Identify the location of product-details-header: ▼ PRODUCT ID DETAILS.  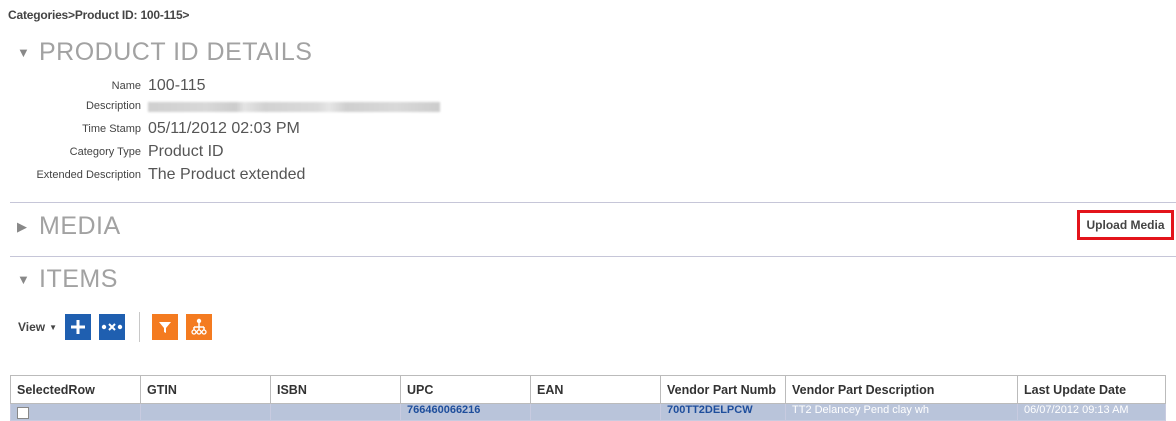
(164, 52).